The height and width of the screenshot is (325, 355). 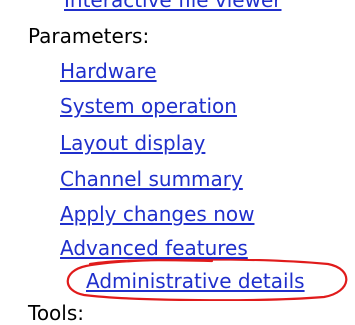 I want to click on tools-heading: Tools:, so click(x=56, y=313).